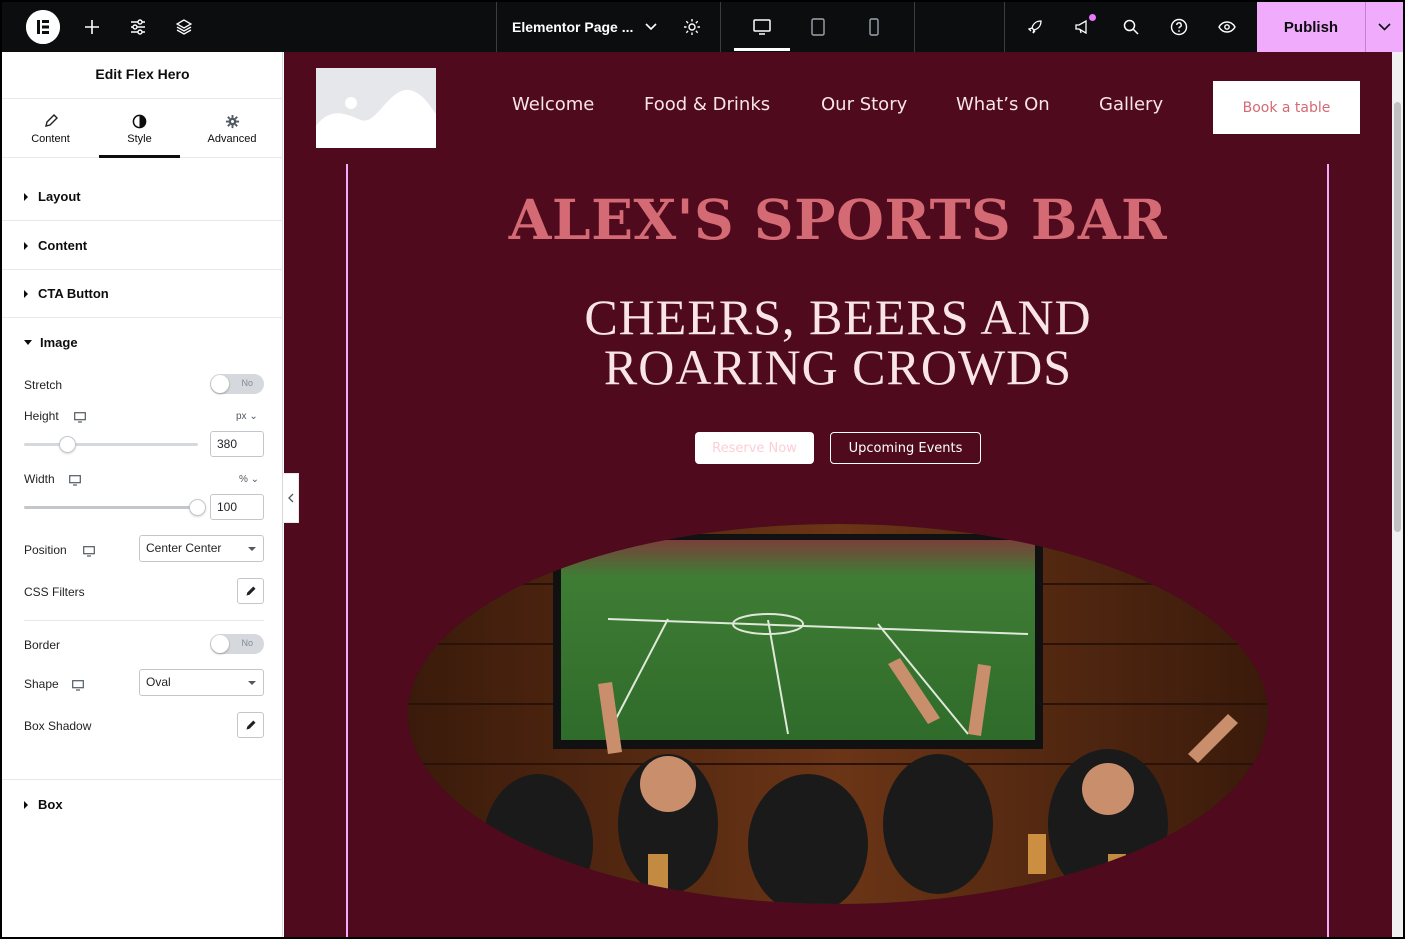 The height and width of the screenshot is (939, 1405). Describe the element at coordinates (63, 245) in the screenshot. I see `section-label: Content` at that location.